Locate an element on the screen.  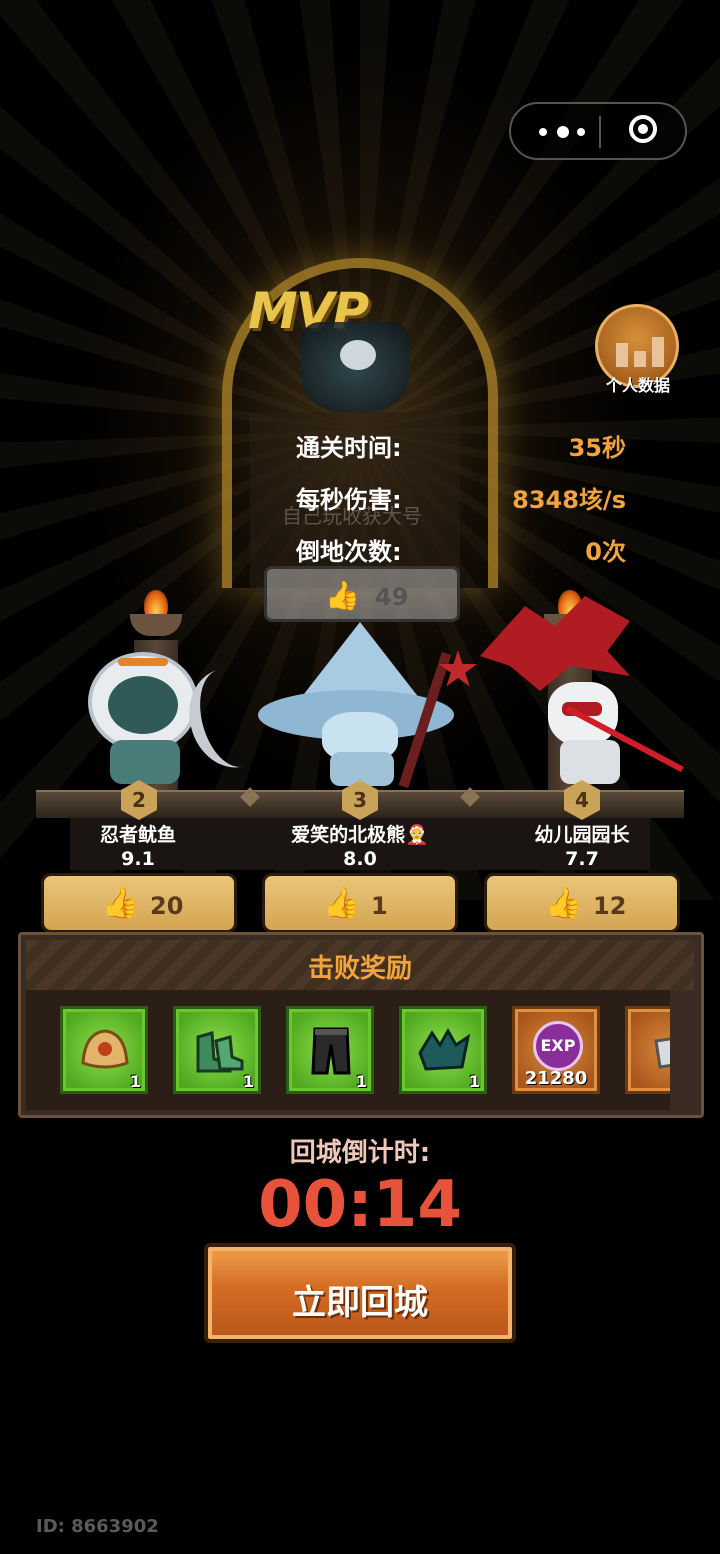
stat-value: 8348垓/s is located at coordinates (569, 500).